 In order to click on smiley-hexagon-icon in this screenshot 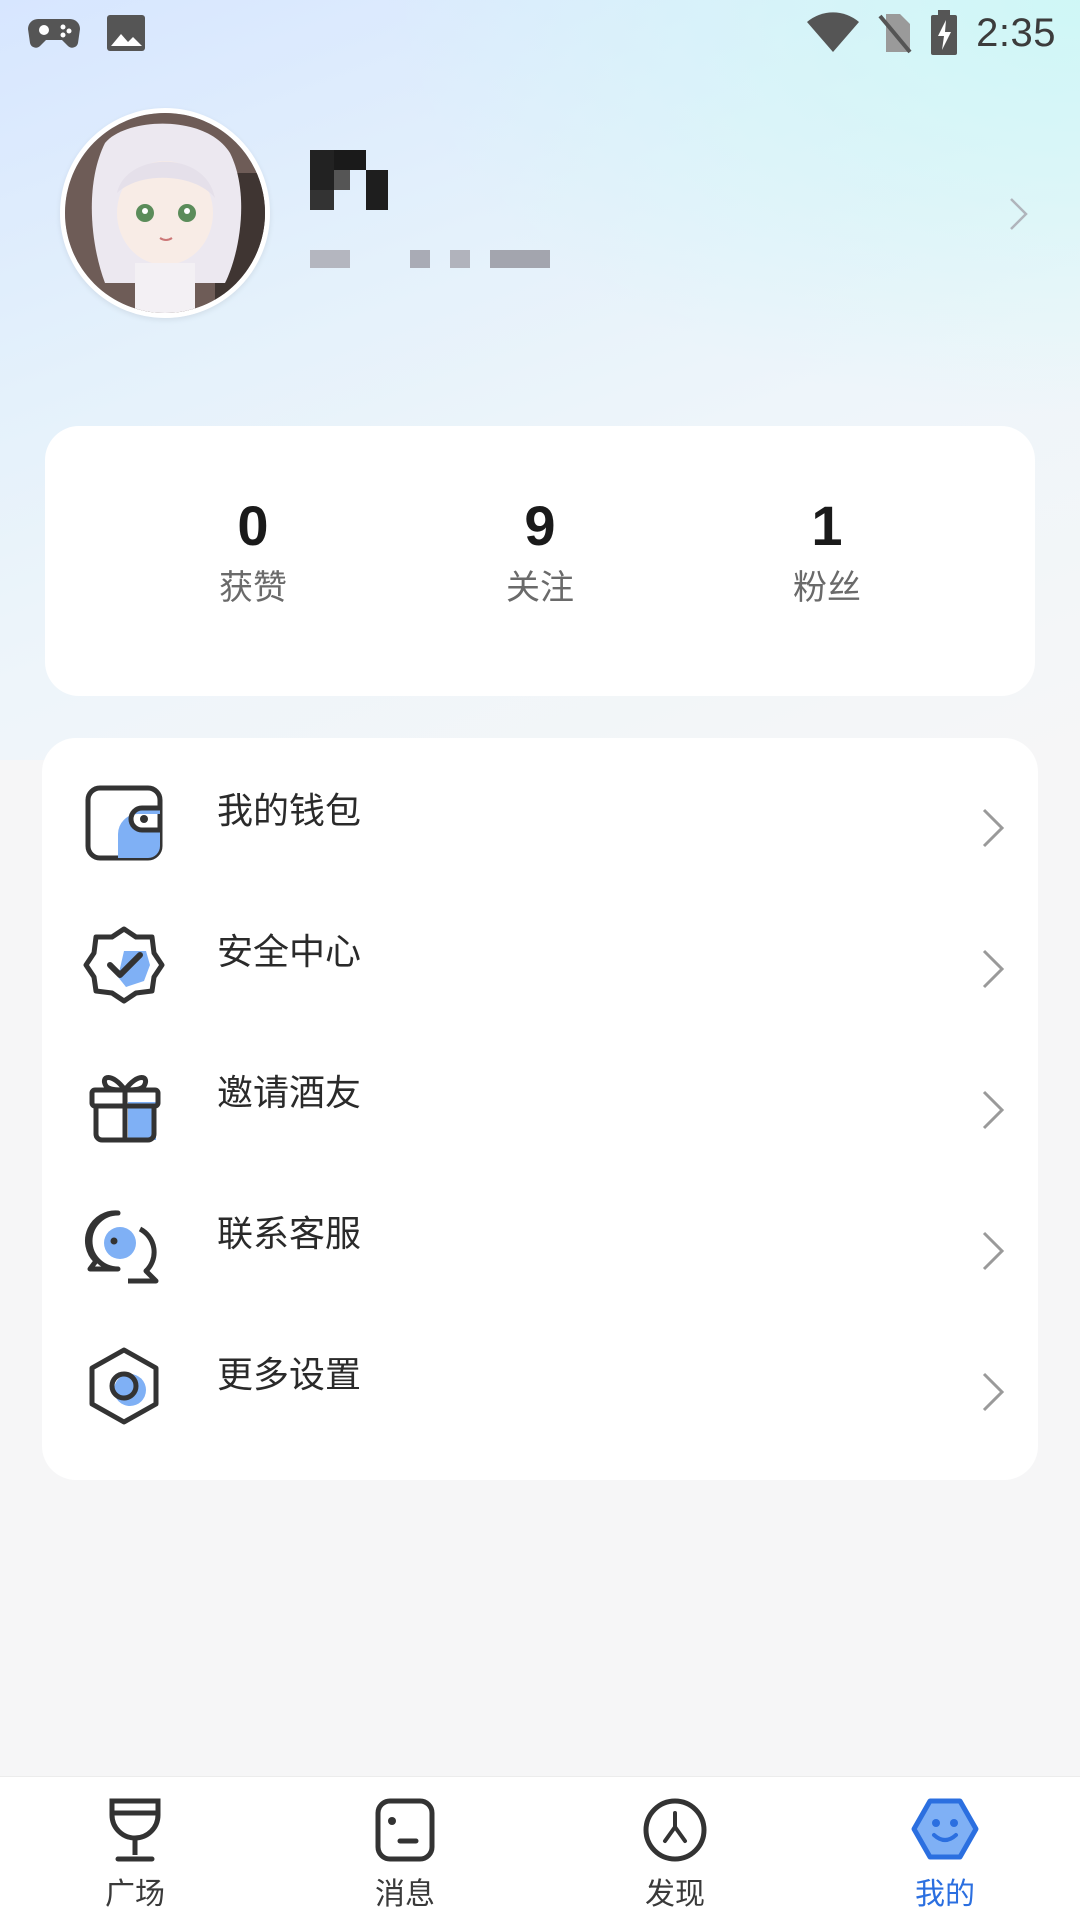, I will do `click(945, 1829)`.